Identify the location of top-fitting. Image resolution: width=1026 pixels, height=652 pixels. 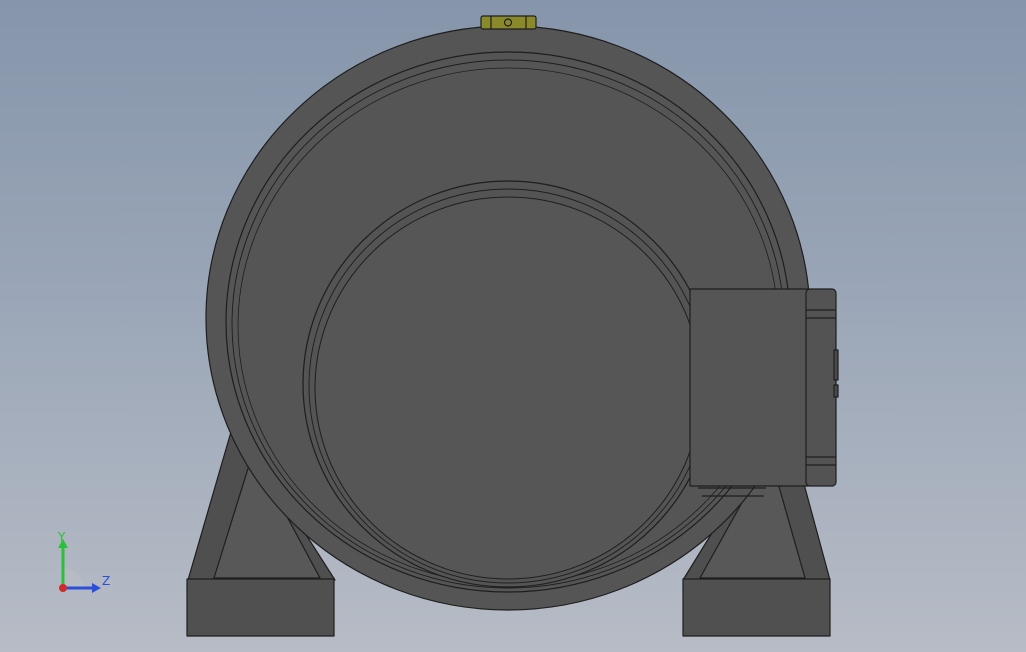
(508, 22).